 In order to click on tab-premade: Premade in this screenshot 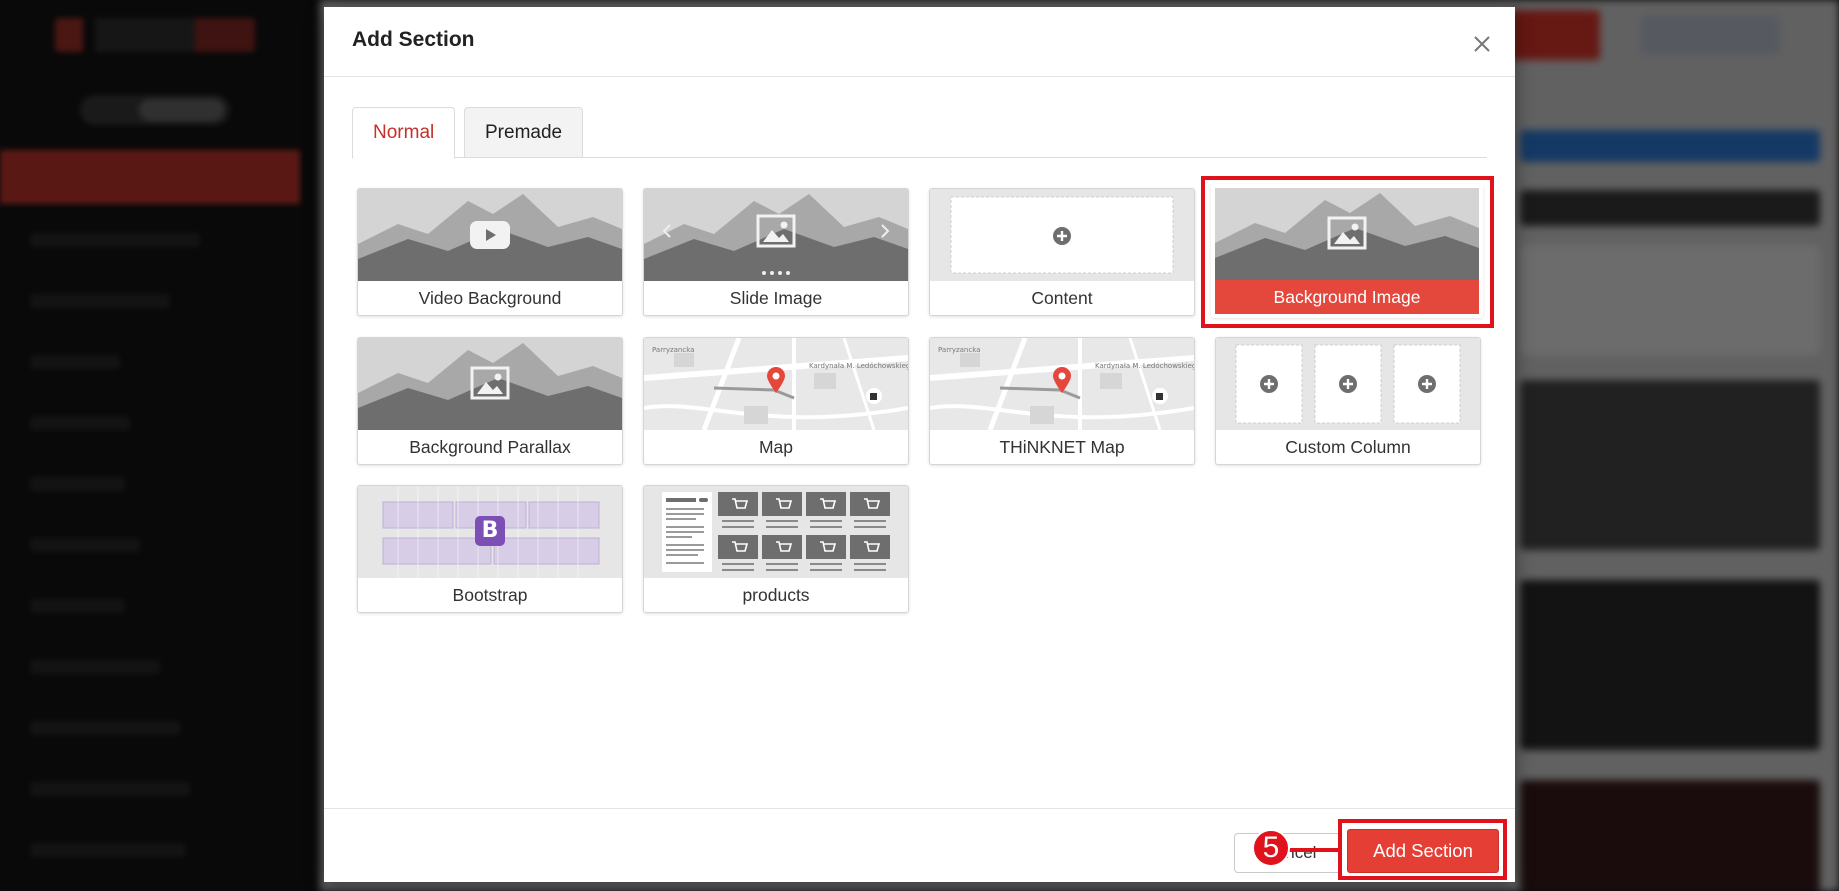, I will do `click(524, 132)`.